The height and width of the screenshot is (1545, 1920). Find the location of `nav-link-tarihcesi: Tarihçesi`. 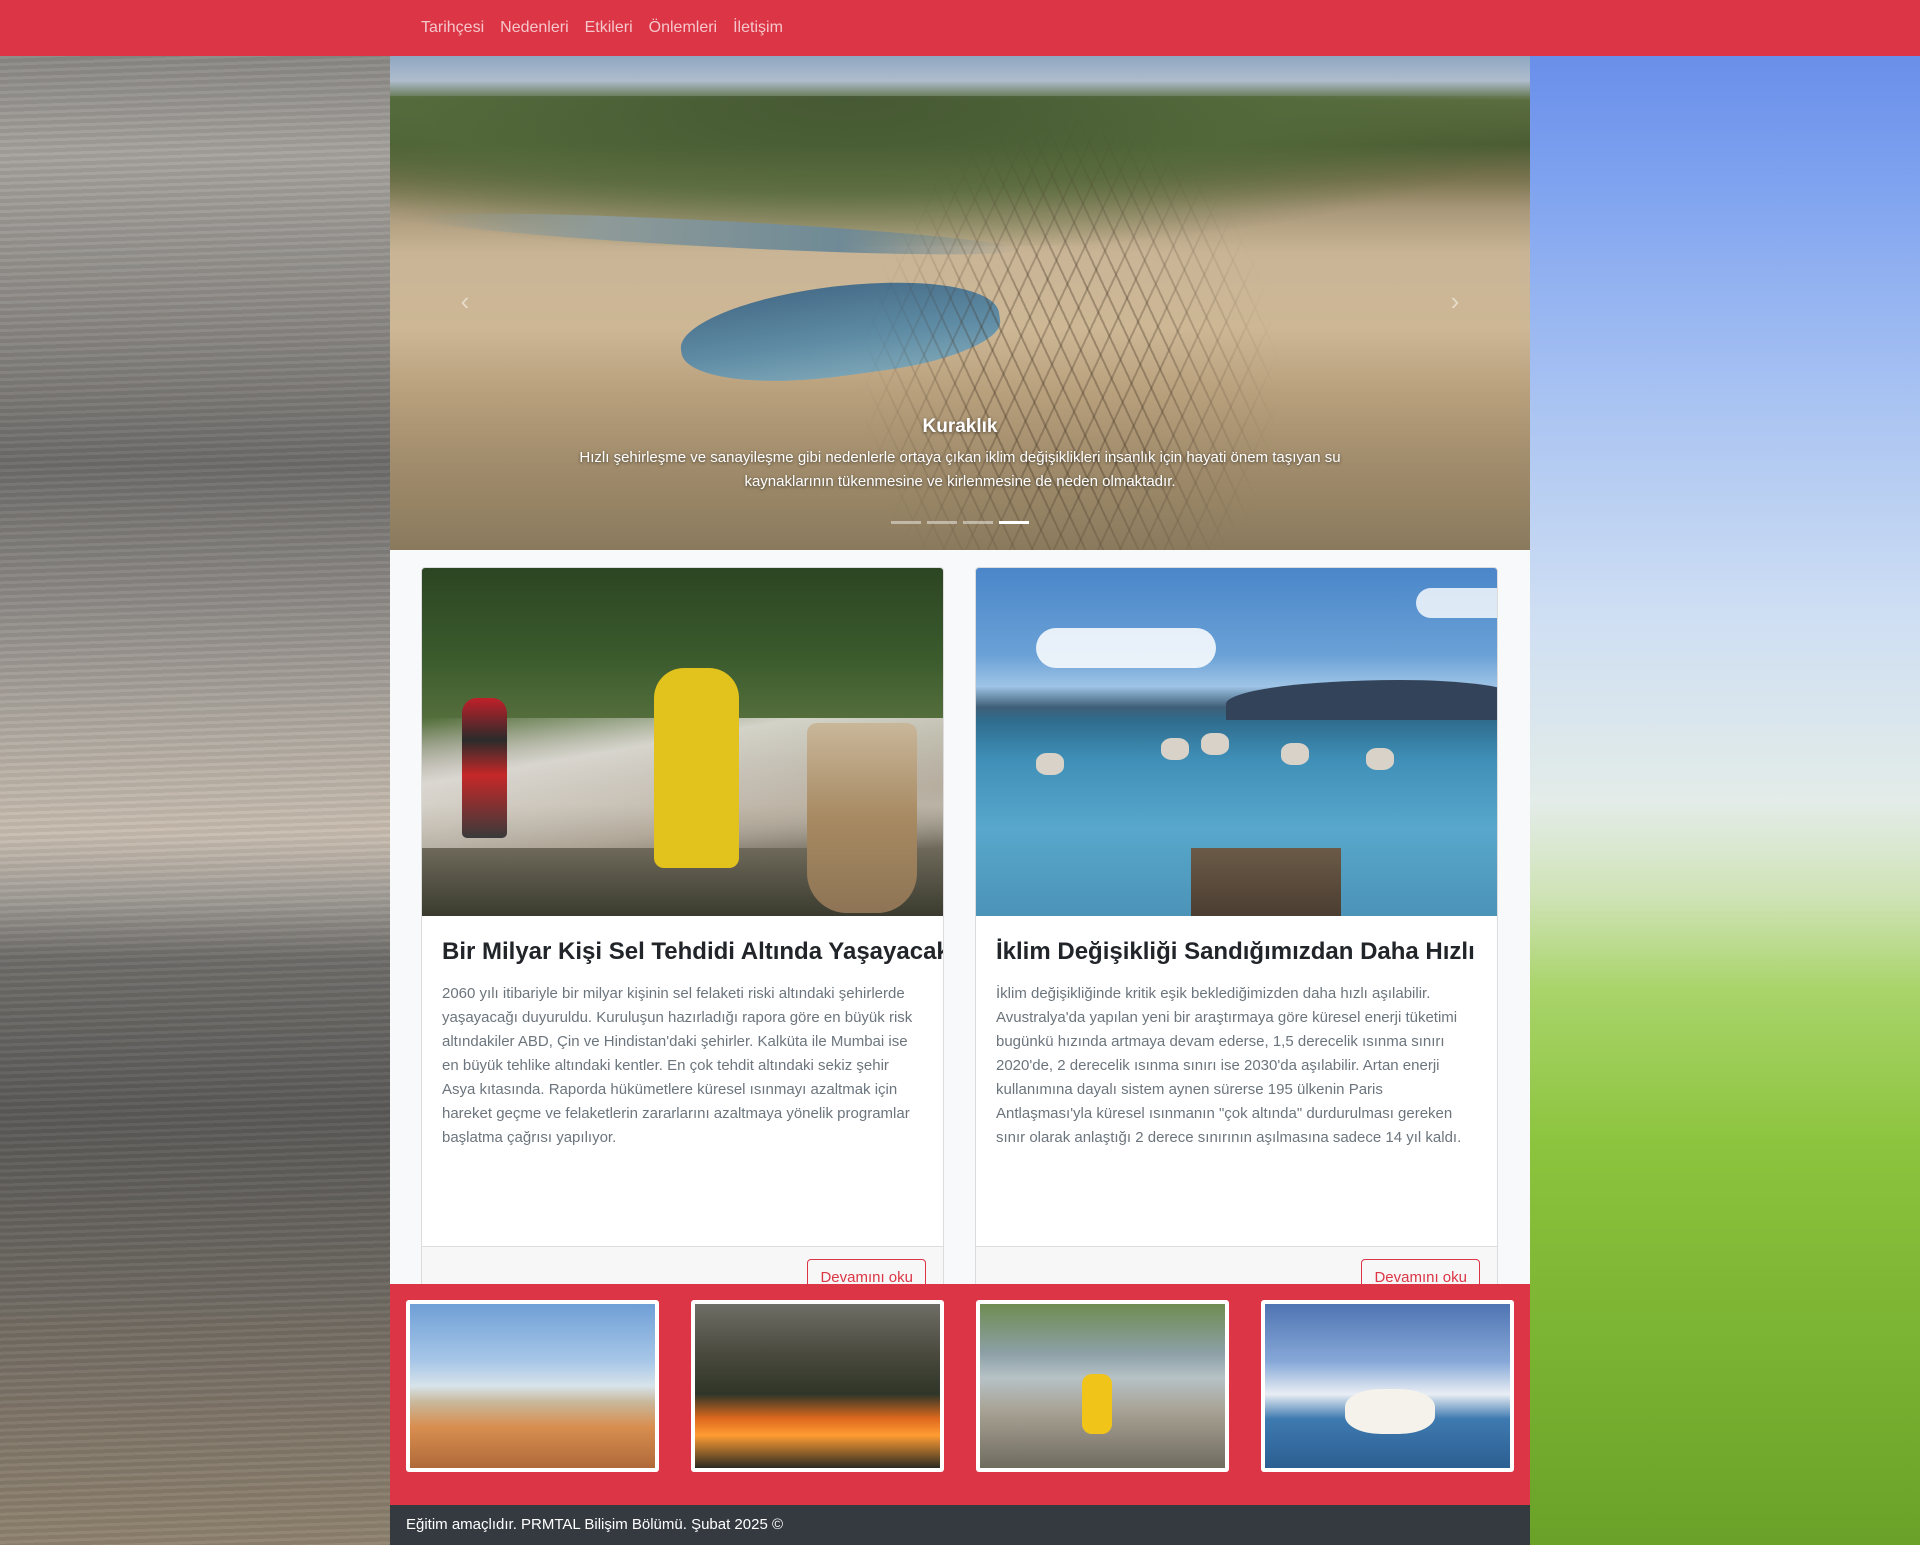

nav-link-tarihcesi: Tarihçesi is located at coordinates (452, 28).